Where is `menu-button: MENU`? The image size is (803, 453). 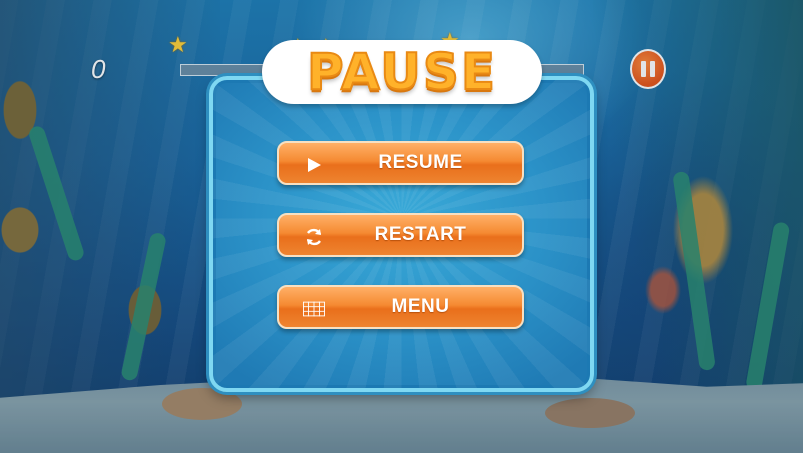 menu-button: MENU is located at coordinates (400, 307).